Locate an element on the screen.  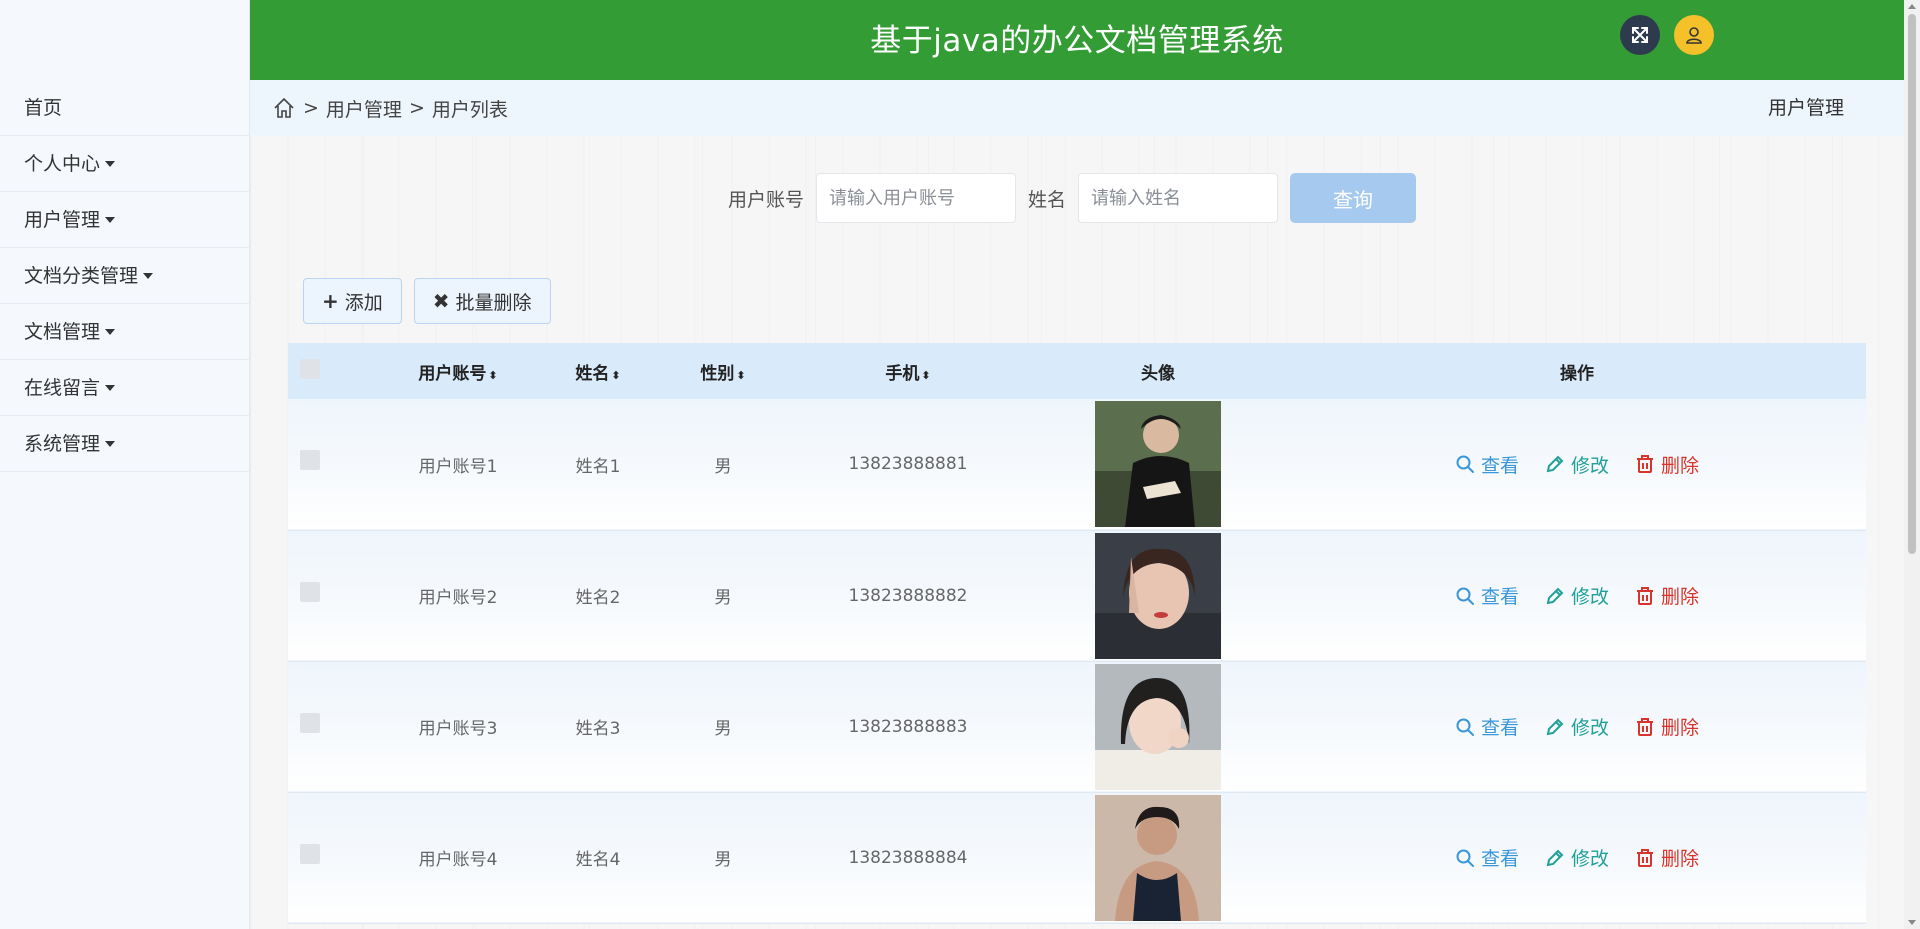
sidebar-item-label: 个人中心 is located at coordinates (62, 163).